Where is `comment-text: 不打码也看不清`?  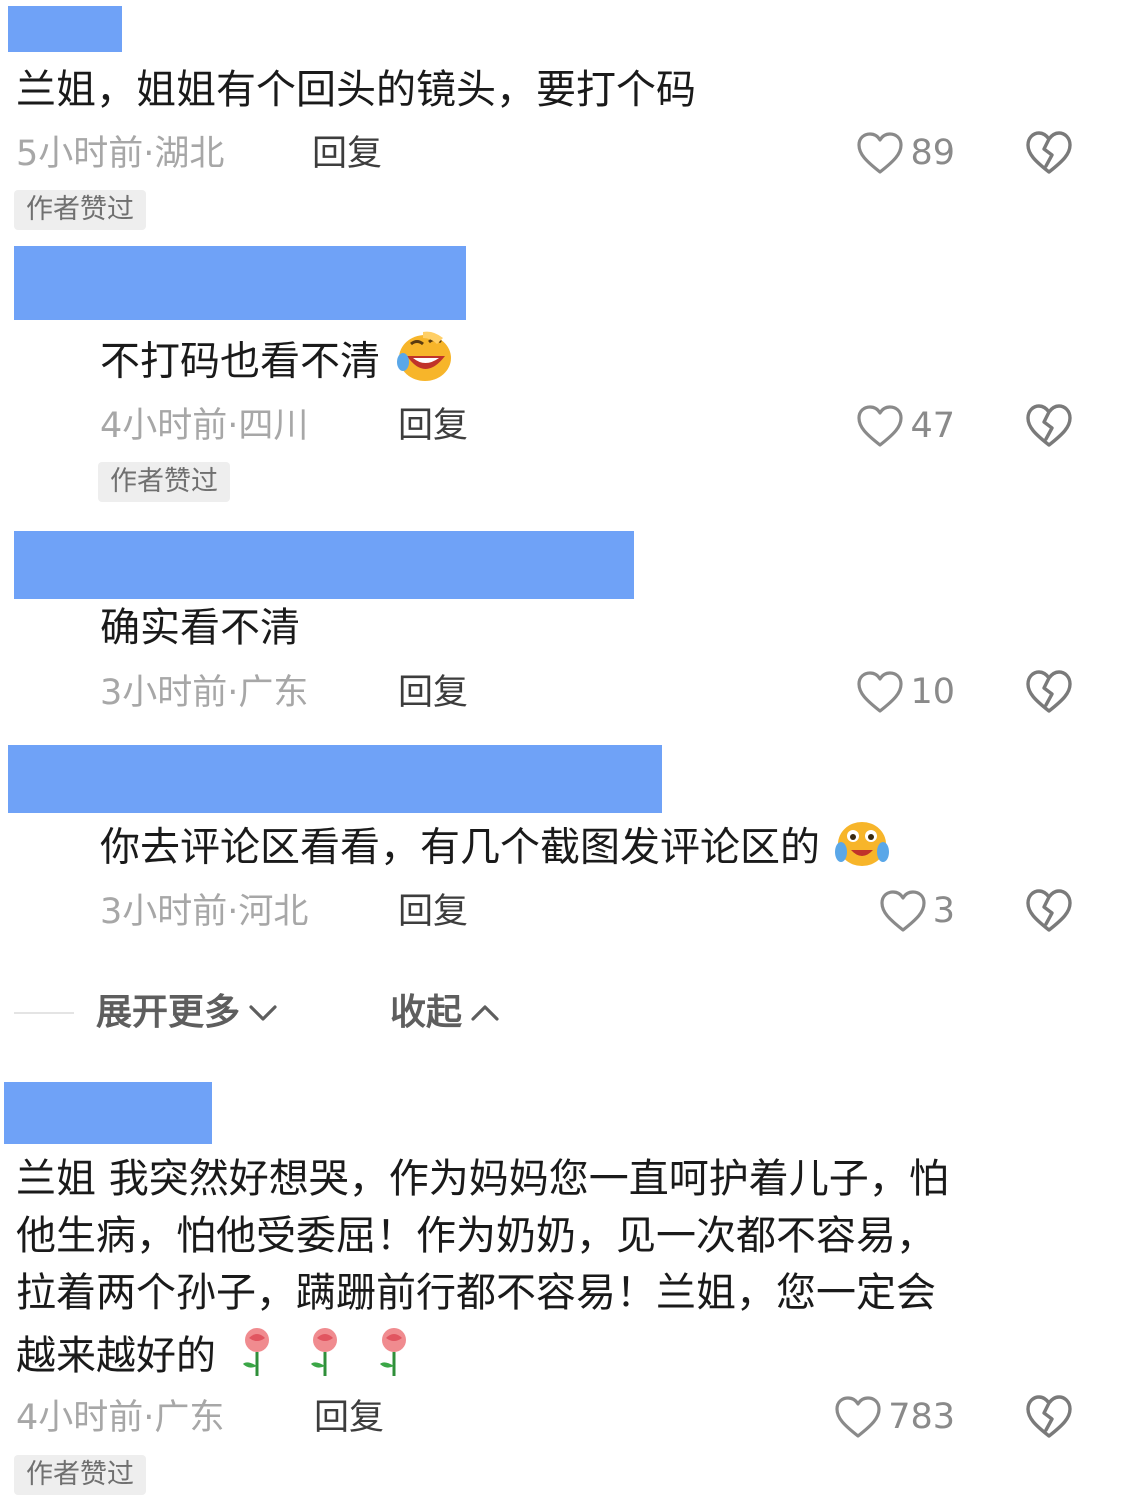
comment-text: 不打码也看不清 is located at coordinates (276, 363).